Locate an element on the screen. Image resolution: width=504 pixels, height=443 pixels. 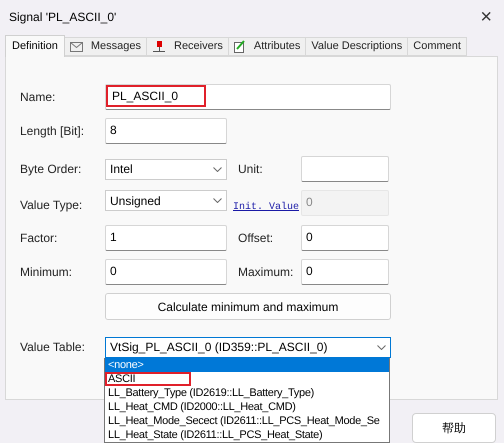
list-item: LL_Heat_CMD (ID2000::LL_Heat_CMD) is located at coordinates (247, 407).